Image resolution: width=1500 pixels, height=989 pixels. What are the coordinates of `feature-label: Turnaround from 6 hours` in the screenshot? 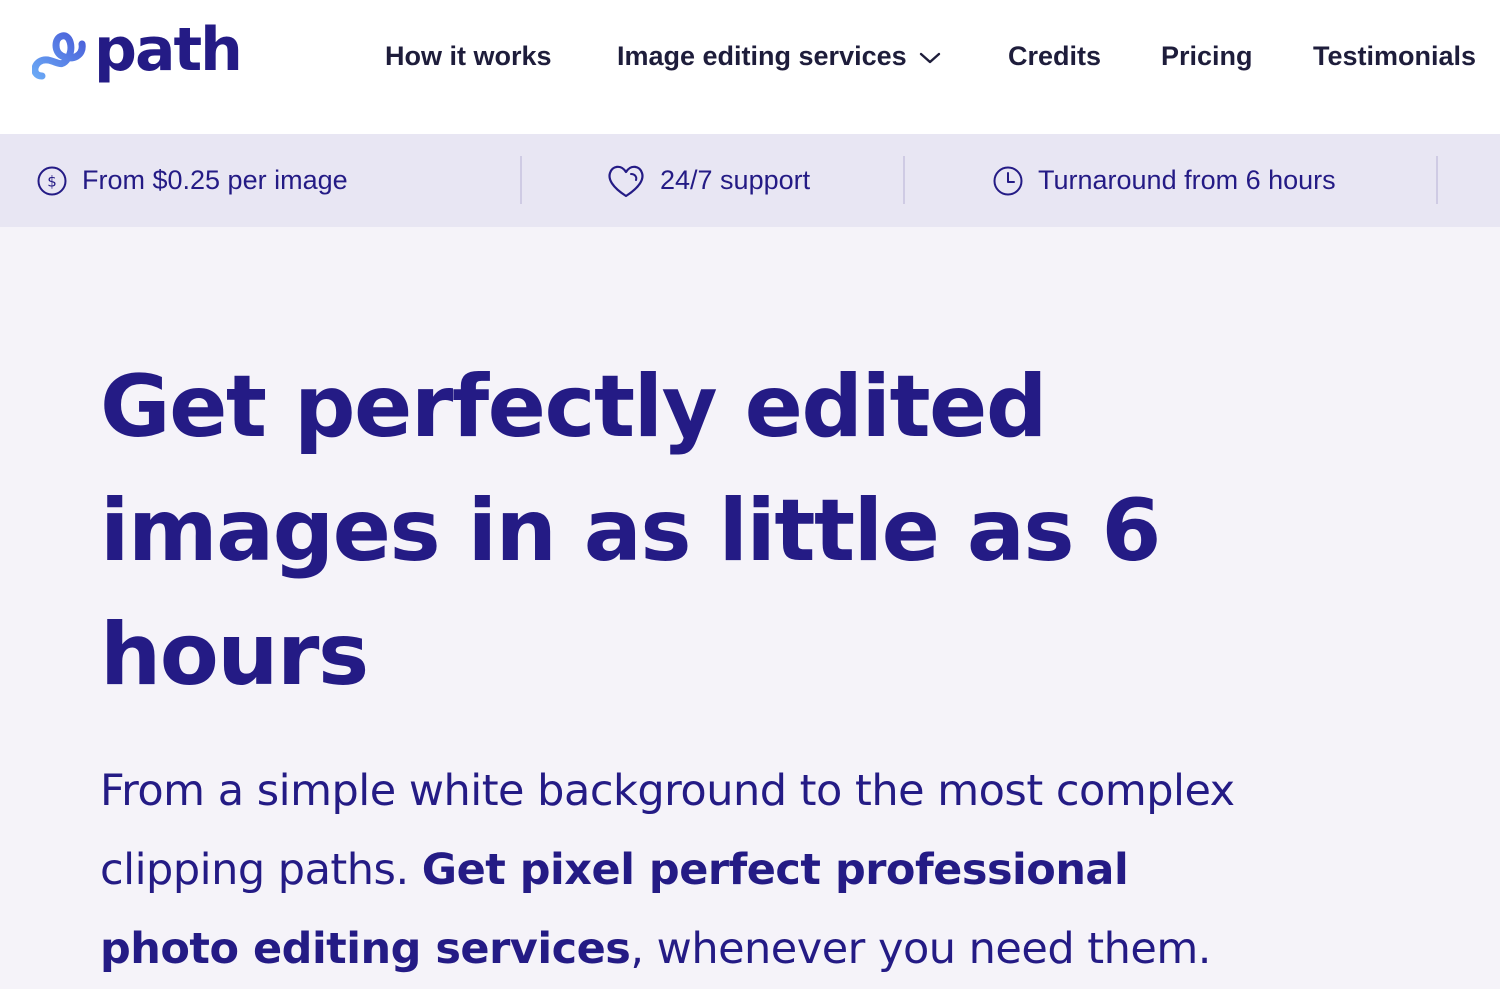 It's located at (1187, 180).